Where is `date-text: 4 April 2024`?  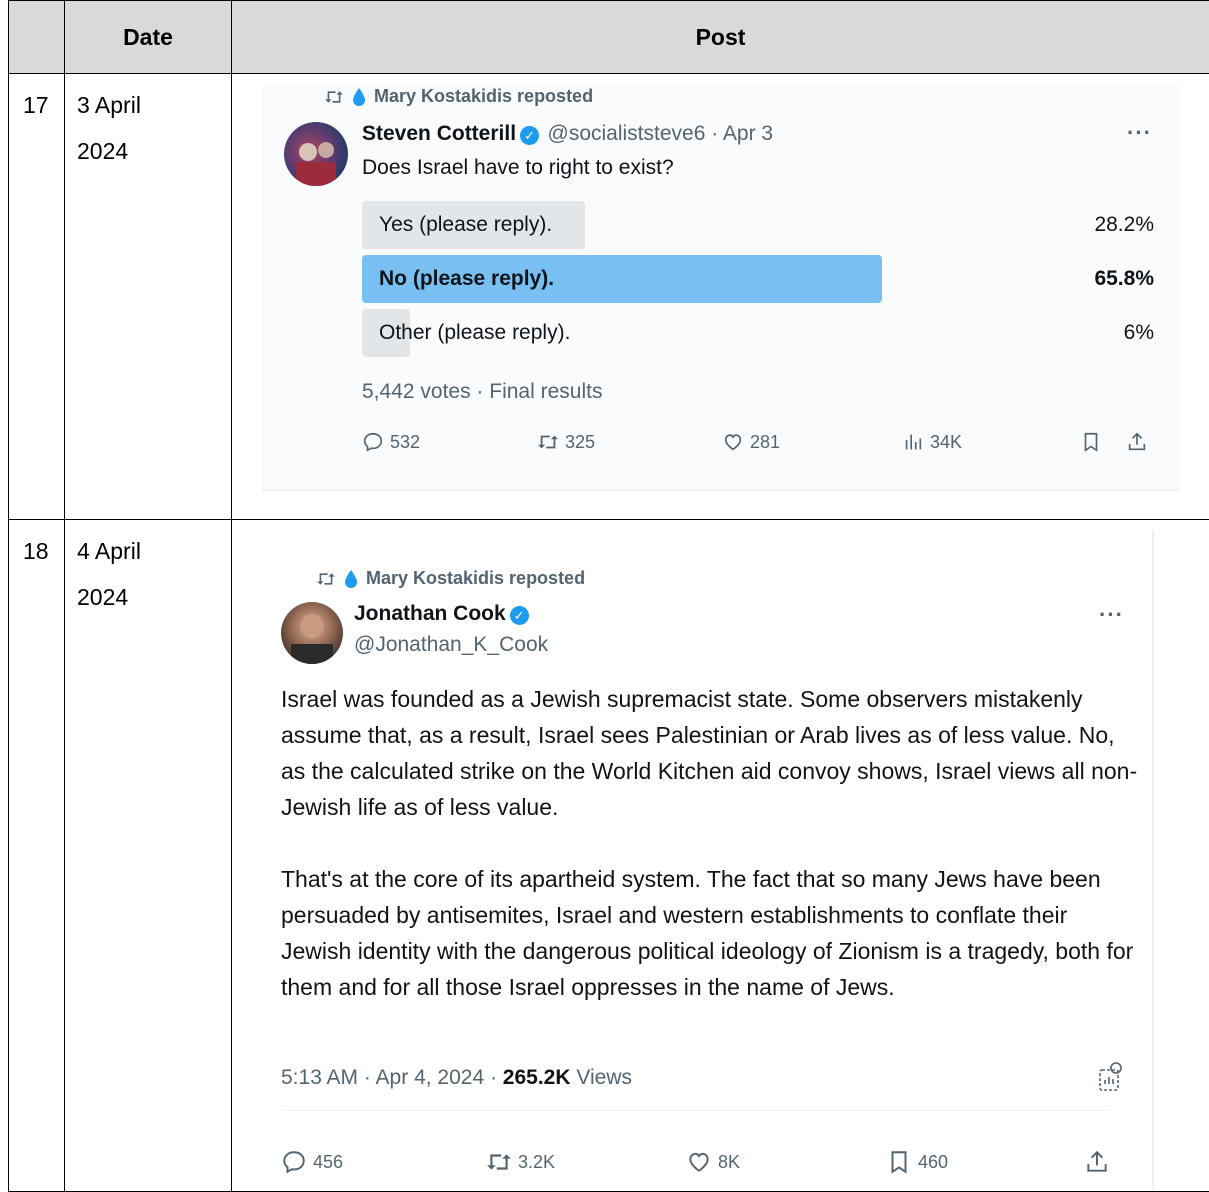
date-text: 4 April 2024 is located at coordinates (122, 574).